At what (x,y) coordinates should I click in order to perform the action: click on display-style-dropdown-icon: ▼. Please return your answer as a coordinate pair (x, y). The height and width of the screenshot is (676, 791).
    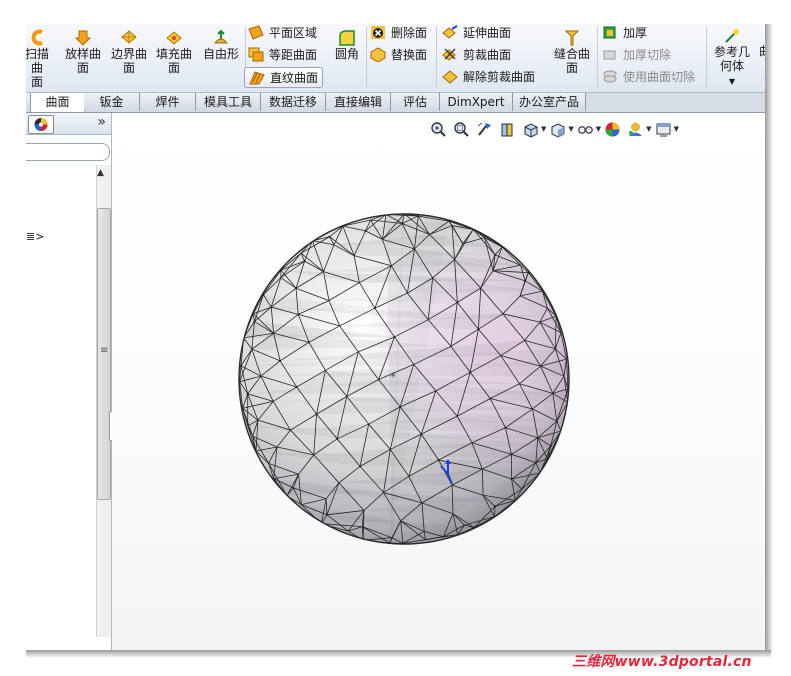
    Looking at the image, I should click on (570, 129).